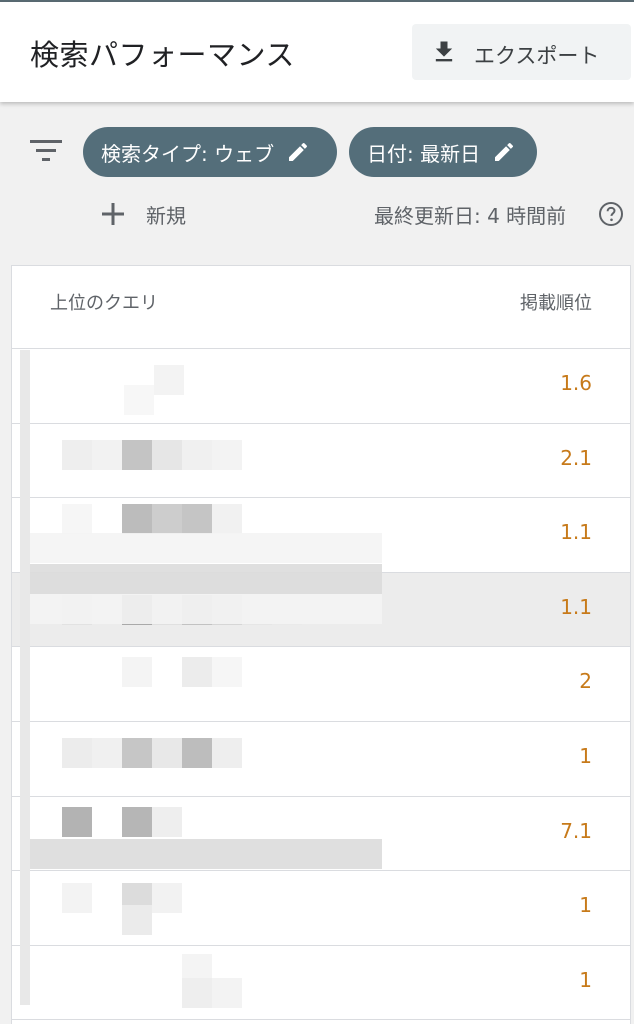 This screenshot has height=1024, width=634. I want to click on export-button: エクスポート, so click(521, 52).